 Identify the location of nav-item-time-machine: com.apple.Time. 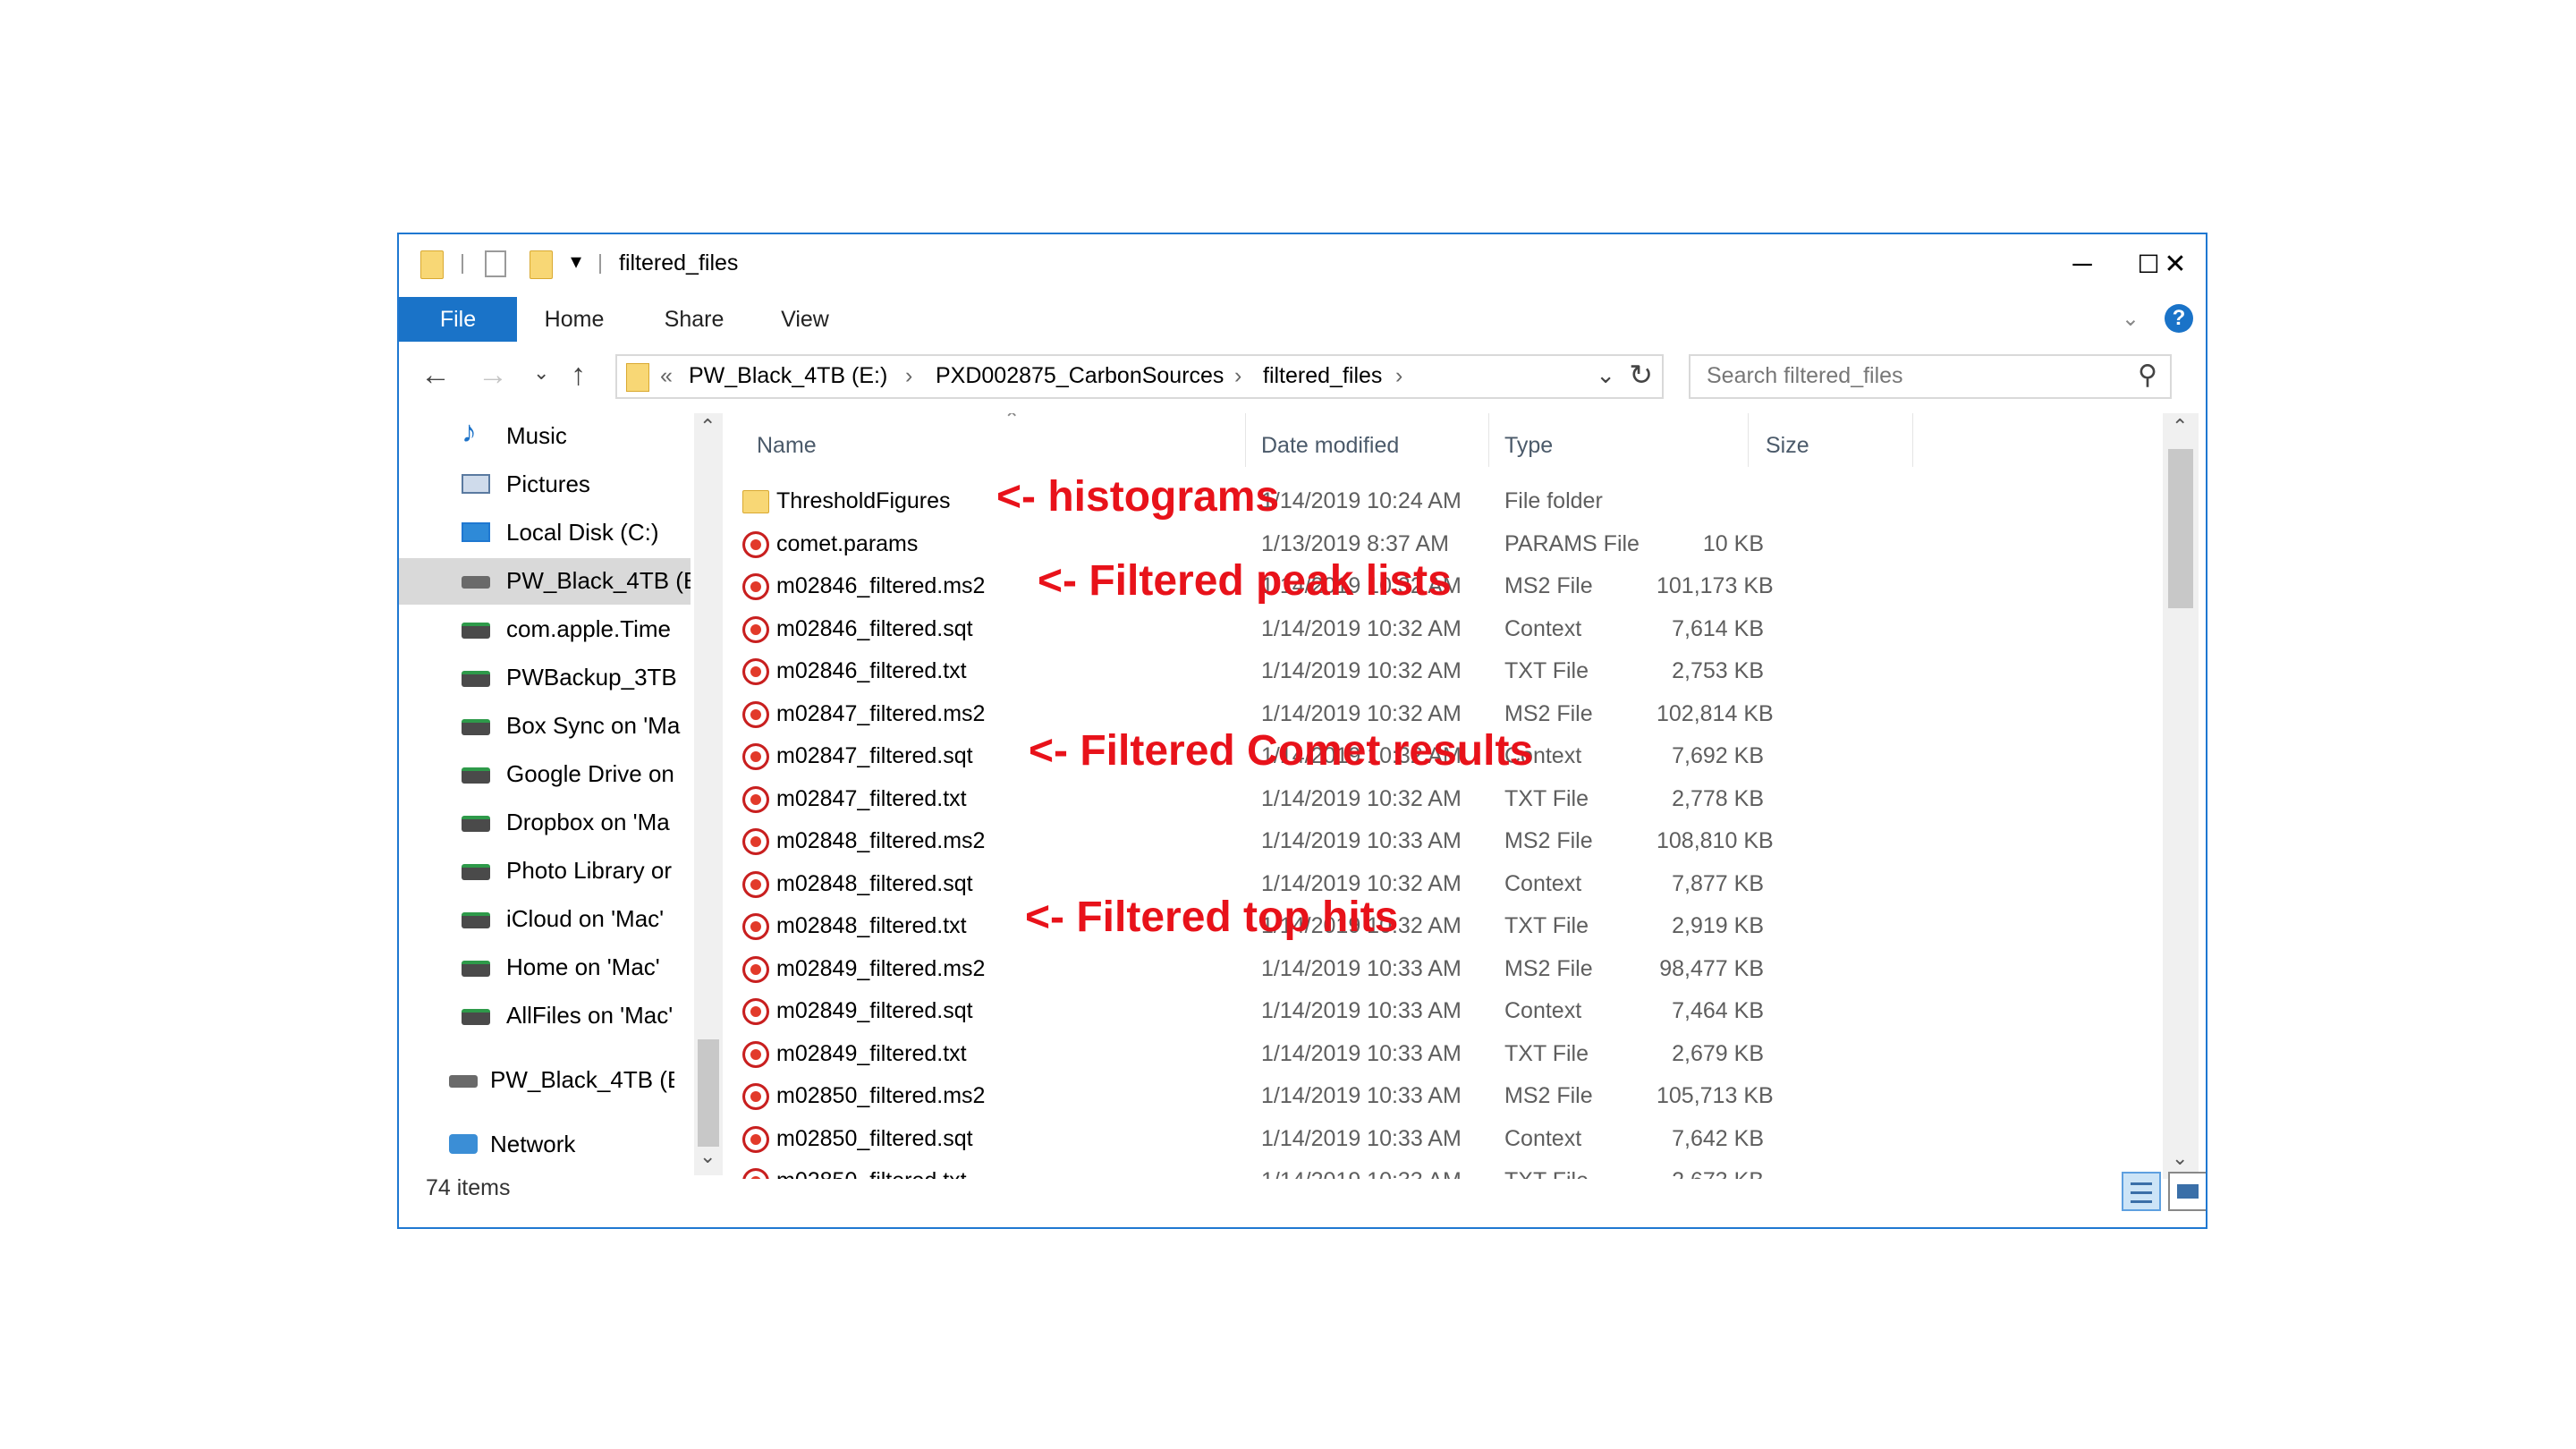
(545, 629).